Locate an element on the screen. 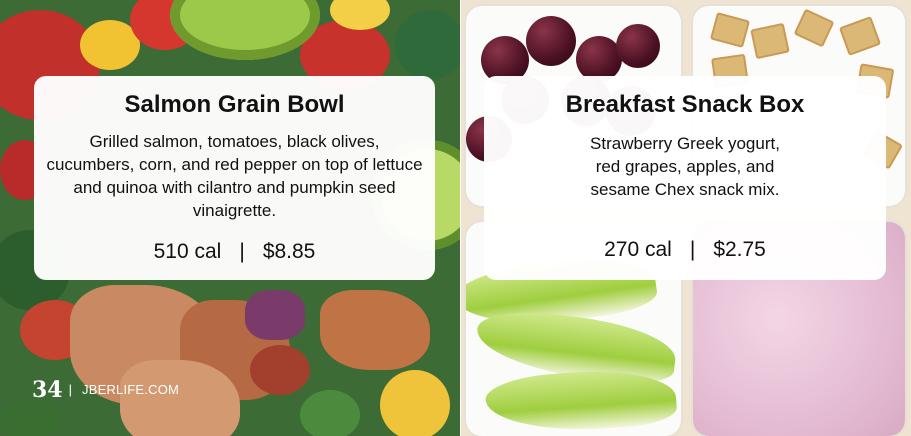 This screenshot has height=436, width=911. price: $2.75 is located at coordinates (739, 249).